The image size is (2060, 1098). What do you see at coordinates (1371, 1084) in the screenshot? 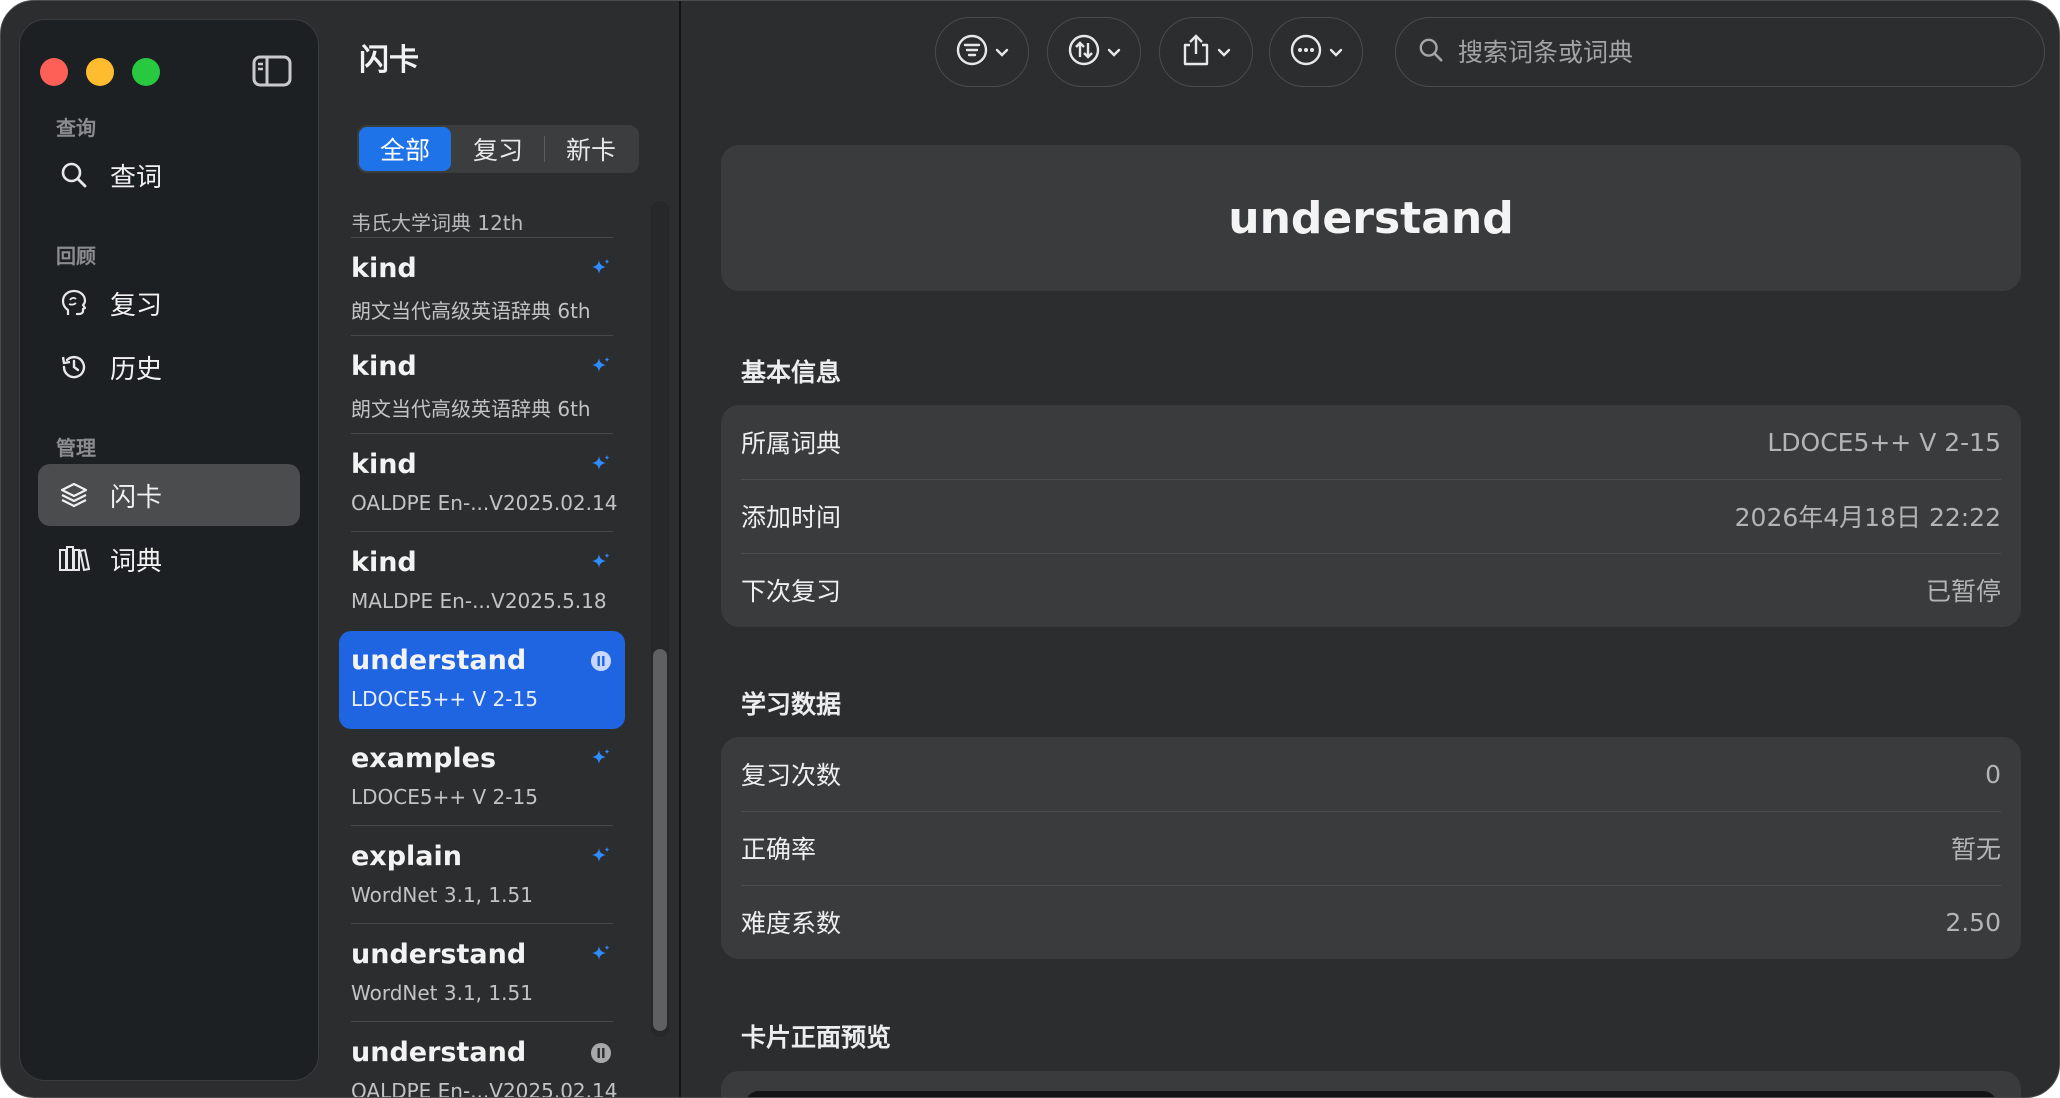
I see `card-front-preview` at bounding box center [1371, 1084].